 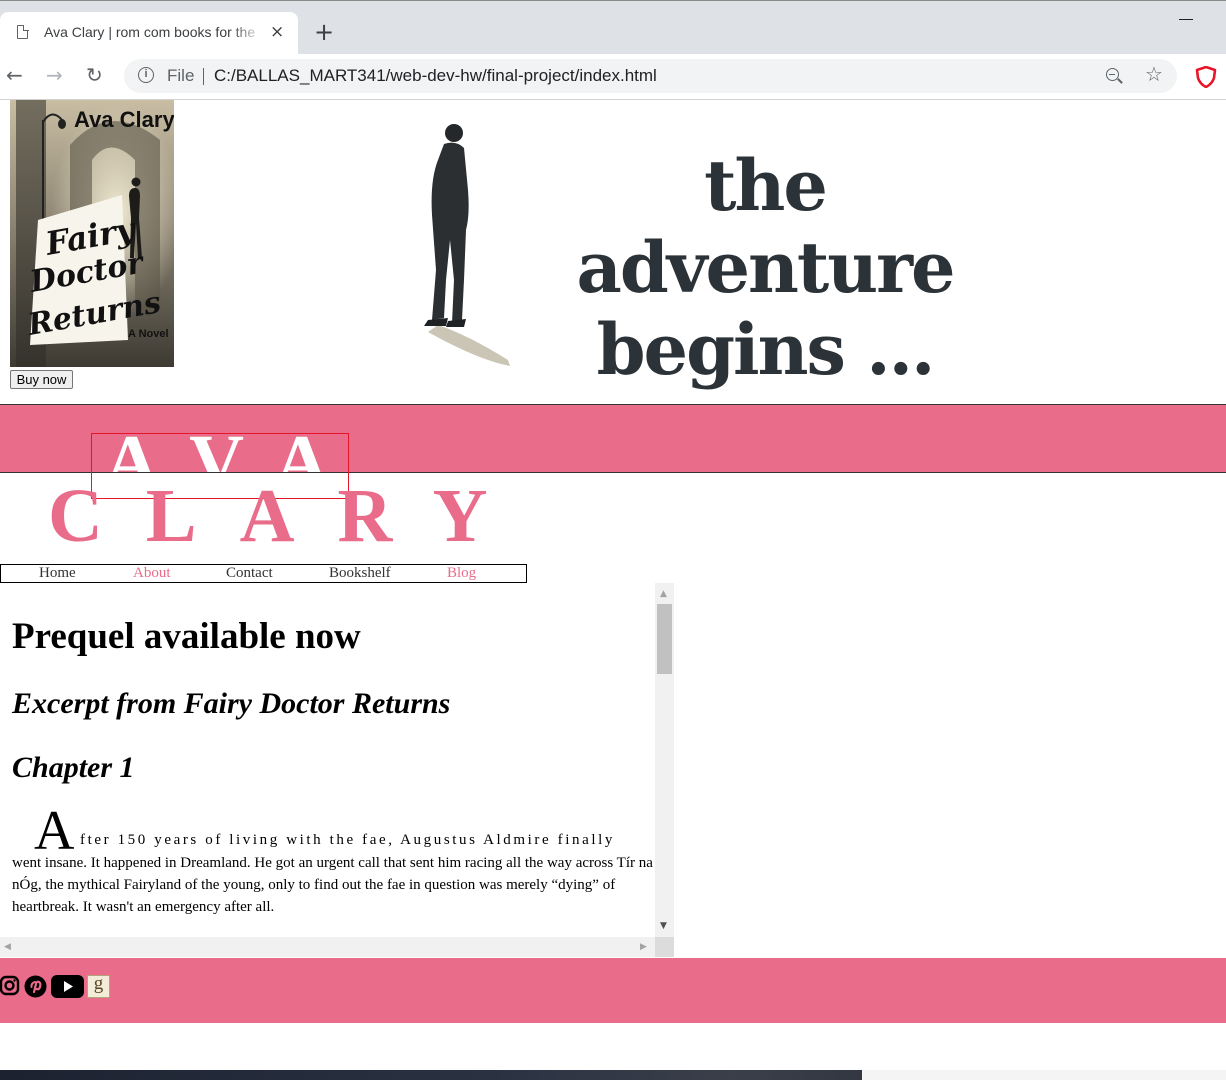 I want to click on footer-band: g, so click(x=613, y=990).